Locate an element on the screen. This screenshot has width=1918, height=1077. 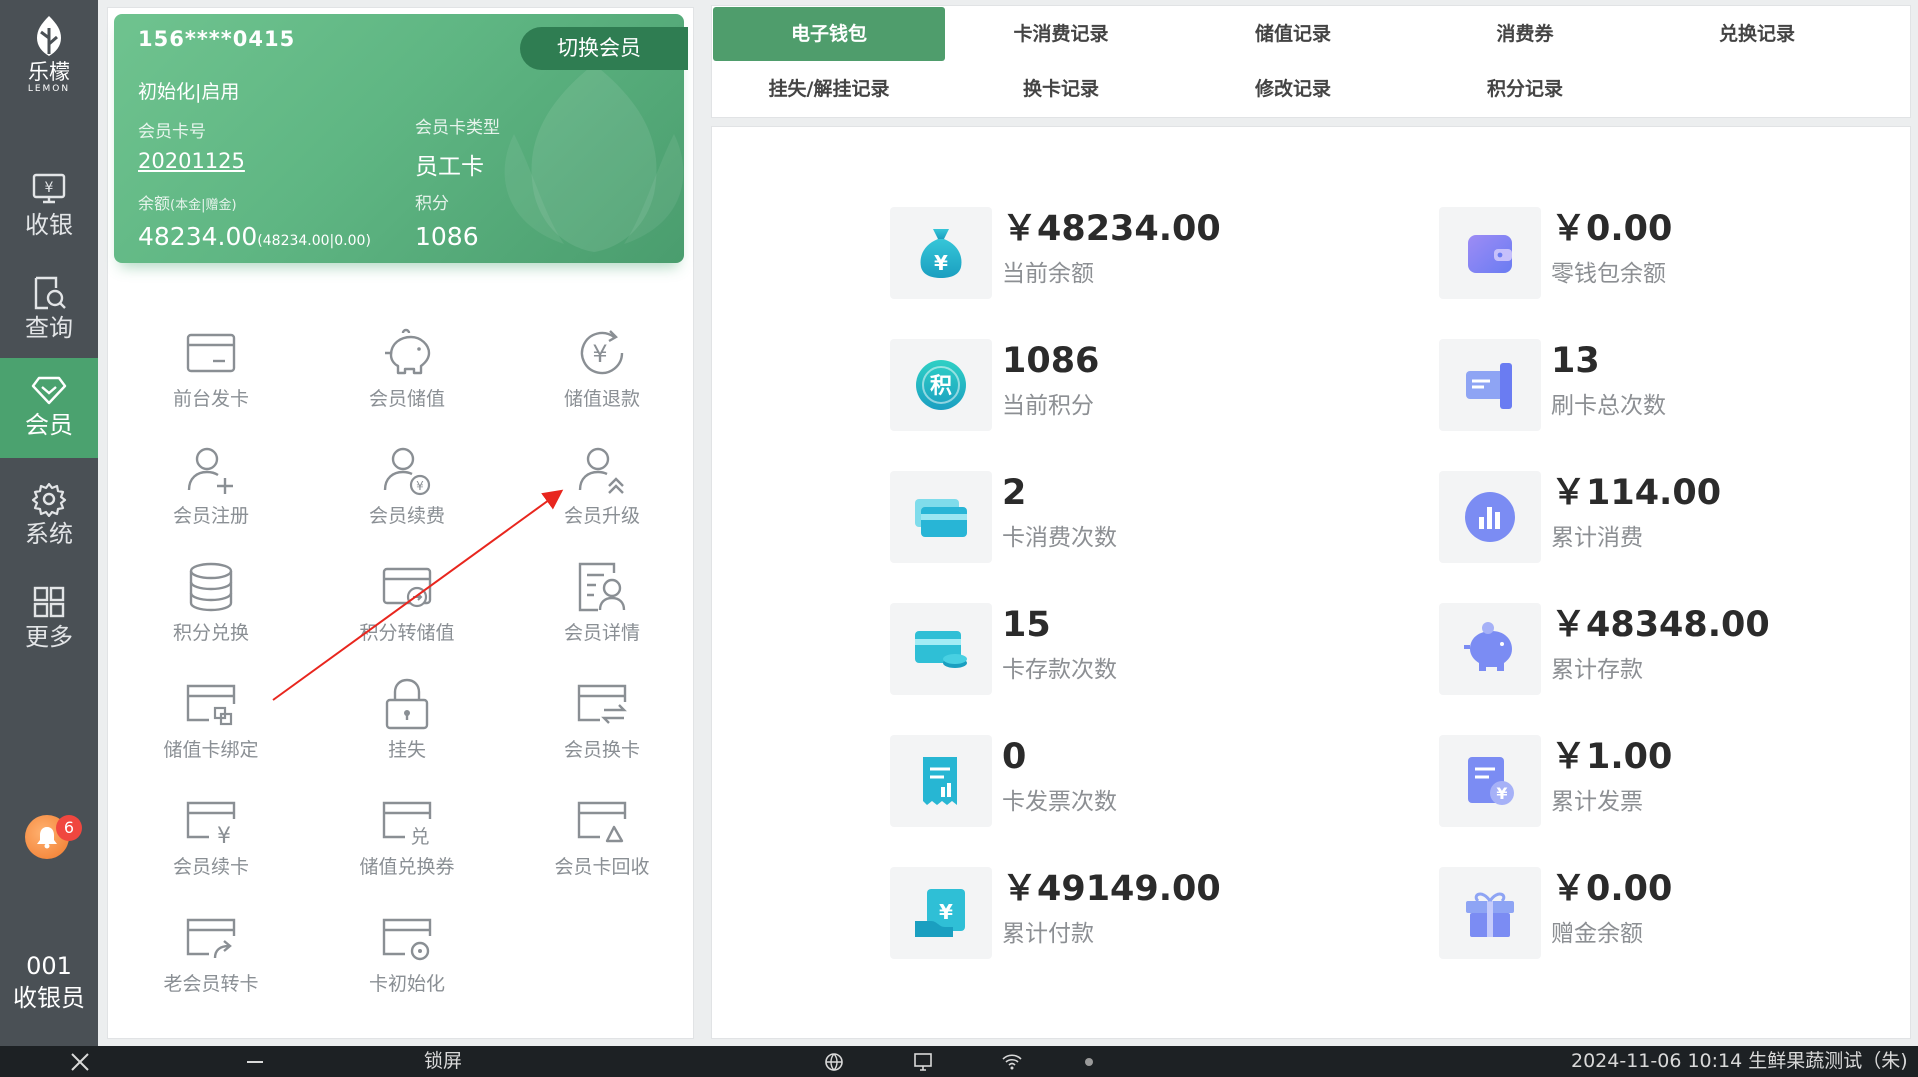
stat-caption: 赠金余额 is located at coordinates (1597, 934).